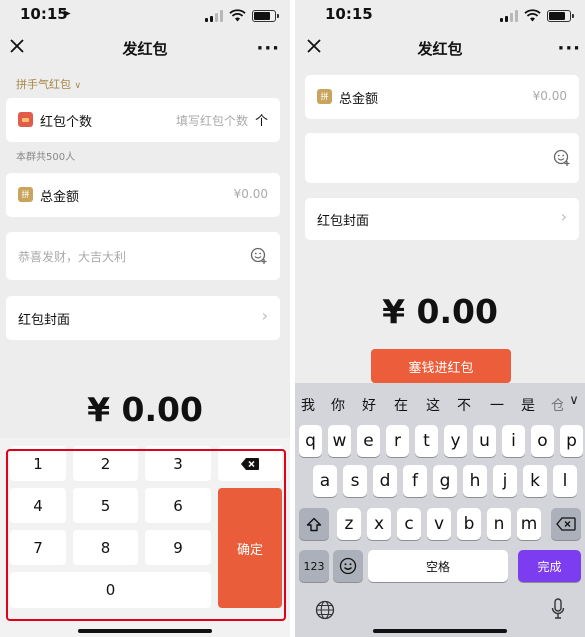 The height and width of the screenshot is (637, 585). What do you see at coordinates (38, 505) in the screenshot?
I see `key-4: 4` at bounding box center [38, 505].